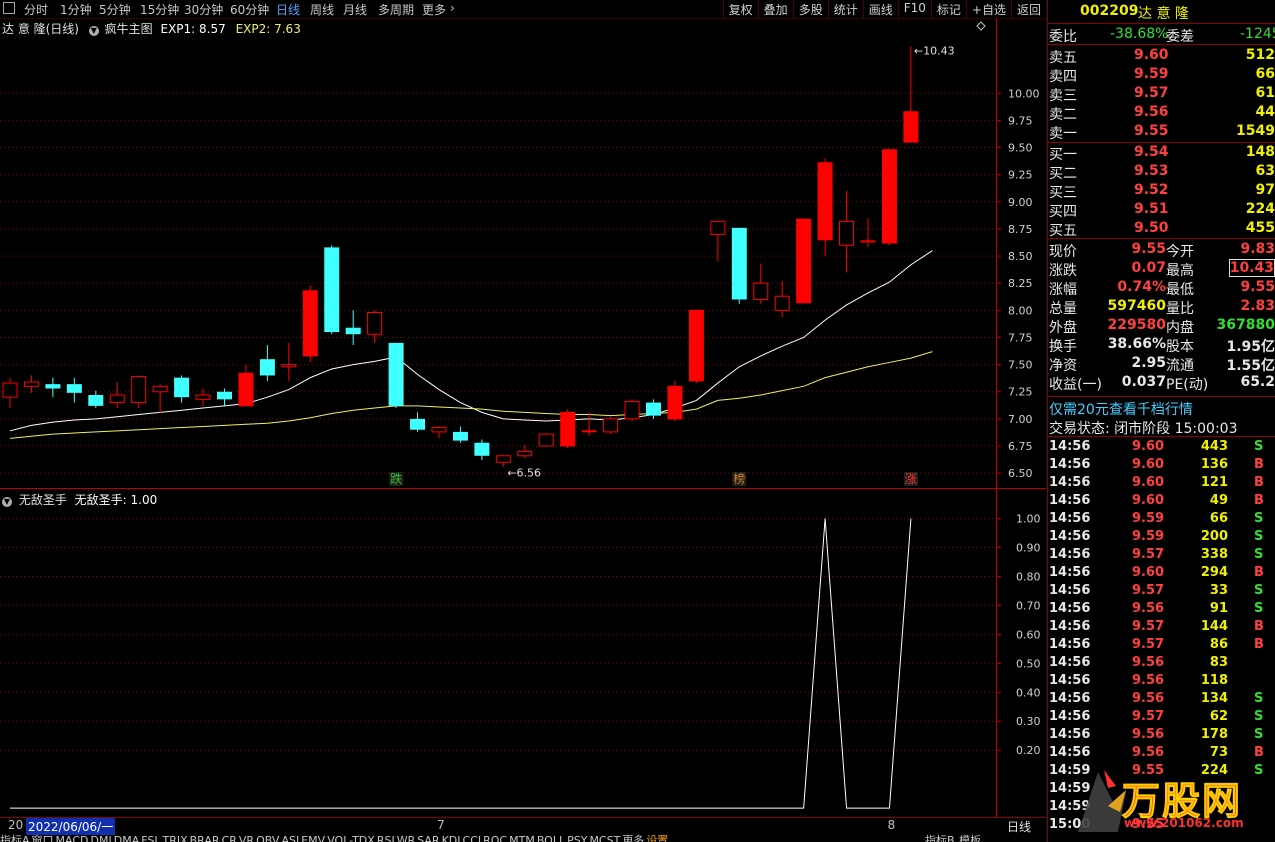  Describe the element at coordinates (43, 500) in the screenshot. I see `sub-indicator-name: 无敌圣手` at that location.